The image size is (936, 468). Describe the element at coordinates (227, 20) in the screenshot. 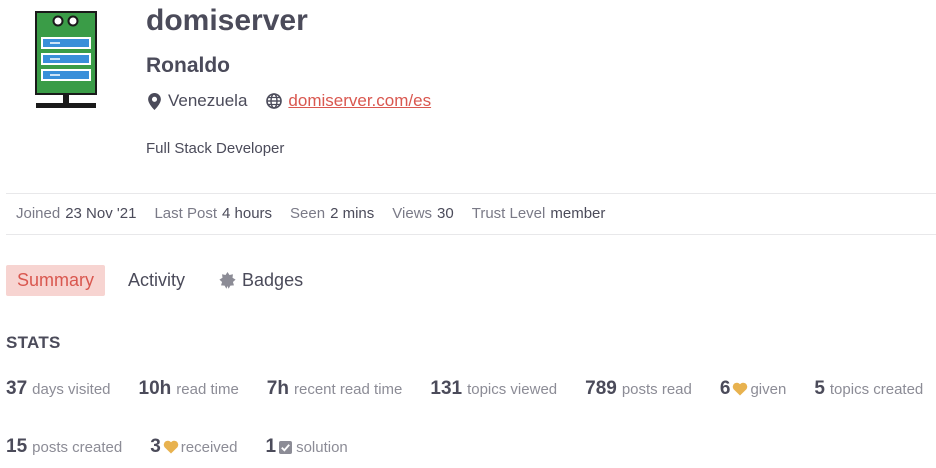

I see `profile-username: domiserver` at that location.